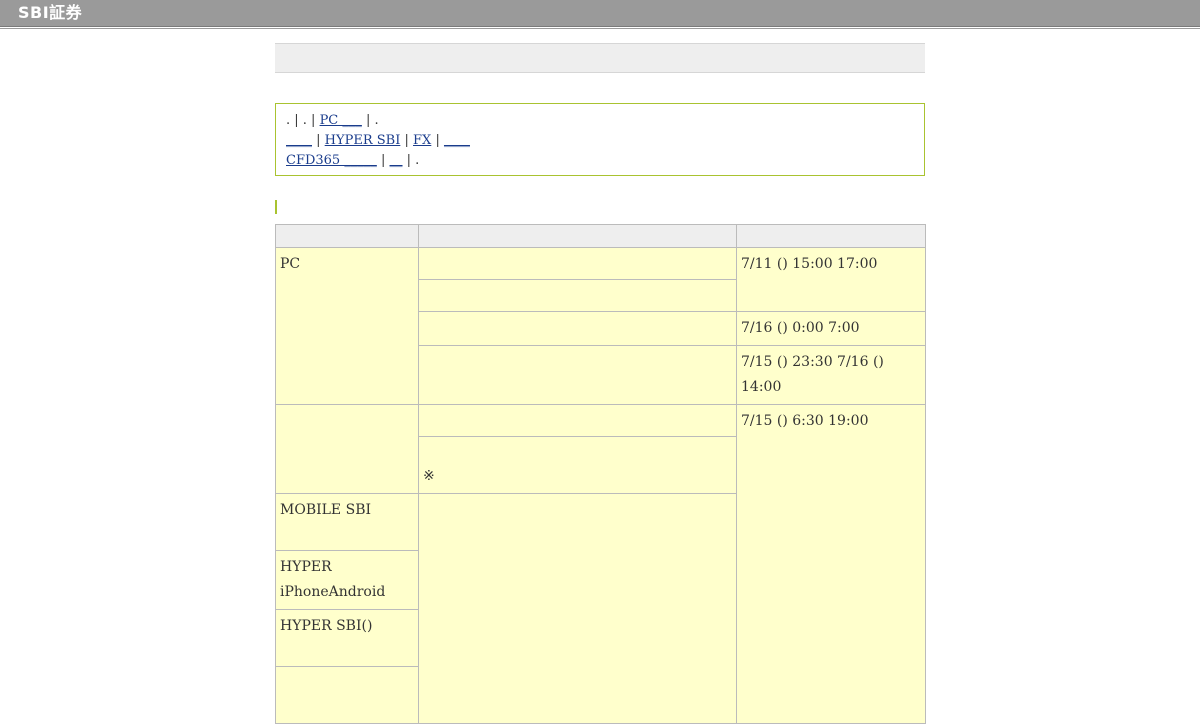  Describe the element at coordinates (326, 626) in the screenshot. I see `service-label: HYPER SBI()` at that location.